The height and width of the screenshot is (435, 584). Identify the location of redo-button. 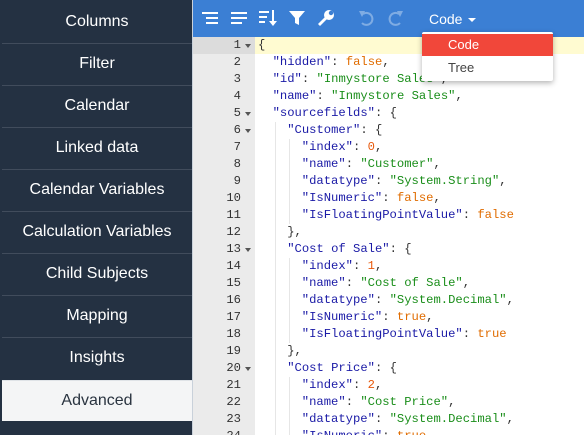
(396, 18).